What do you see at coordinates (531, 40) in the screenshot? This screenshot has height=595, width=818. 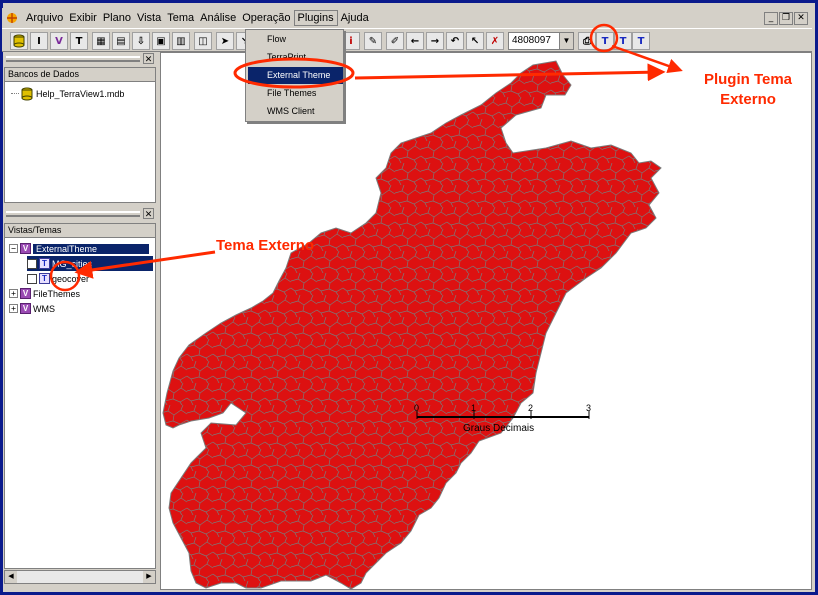 I see `scale-value: 4808097` at bounding box center [531, 40].